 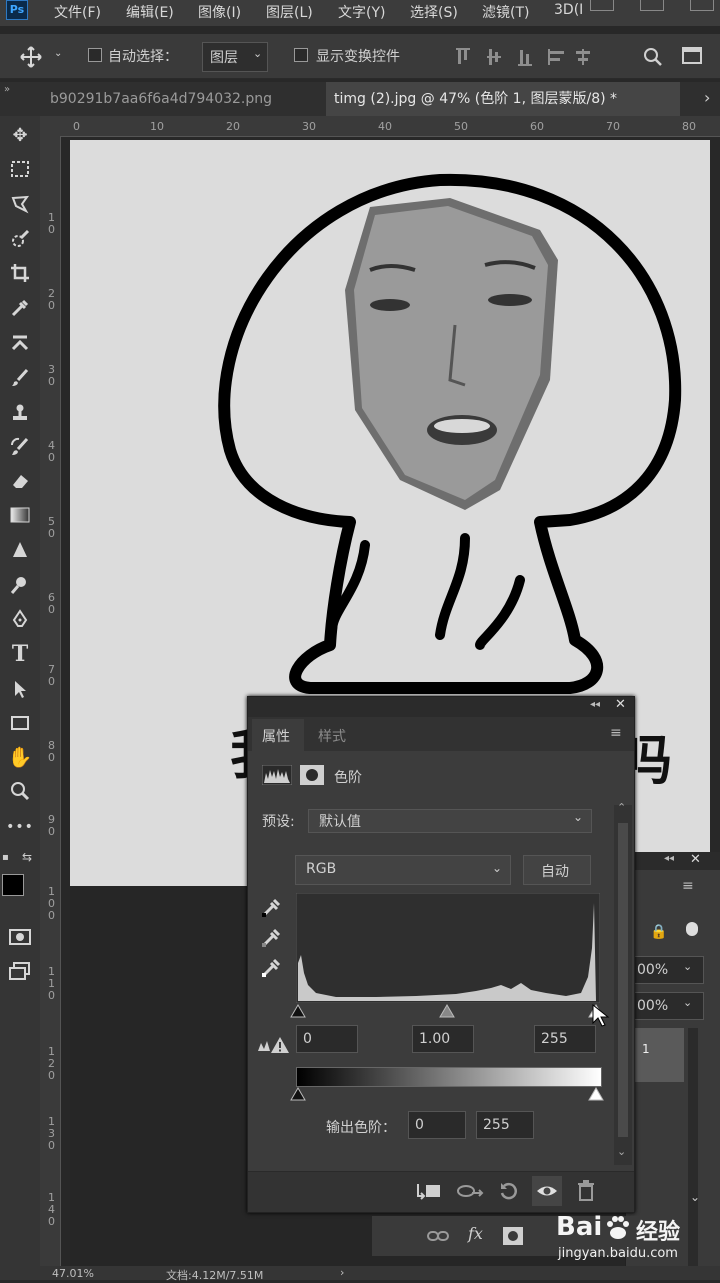 What do you see at coordinates (73, 1273) in the screenshot?
I see `zoom-level: 47.01%` at bounding box center [73, 1273].